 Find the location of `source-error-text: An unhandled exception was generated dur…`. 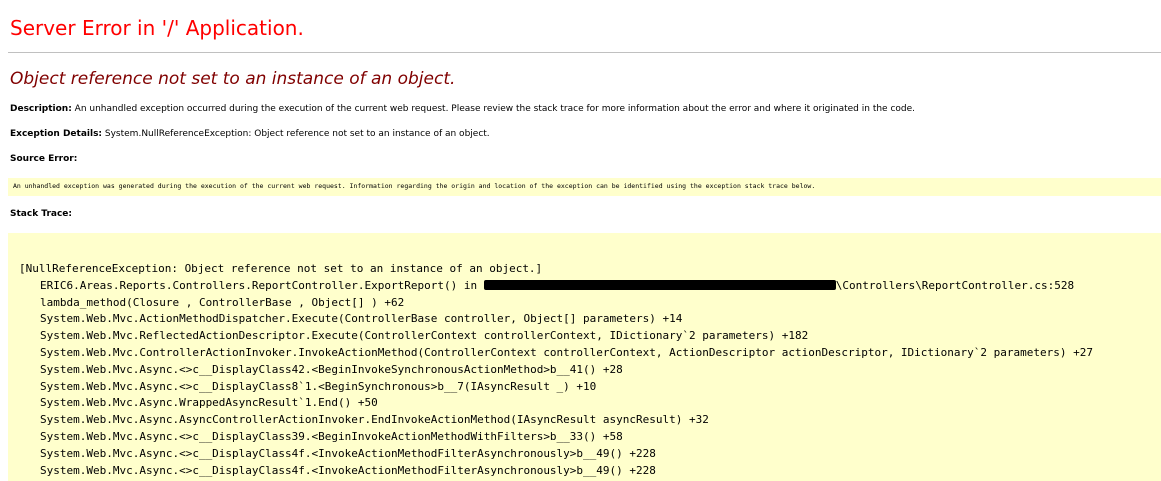

source-error-text: An unhandled exception was generated dur… is located at coordinates (414, 186).